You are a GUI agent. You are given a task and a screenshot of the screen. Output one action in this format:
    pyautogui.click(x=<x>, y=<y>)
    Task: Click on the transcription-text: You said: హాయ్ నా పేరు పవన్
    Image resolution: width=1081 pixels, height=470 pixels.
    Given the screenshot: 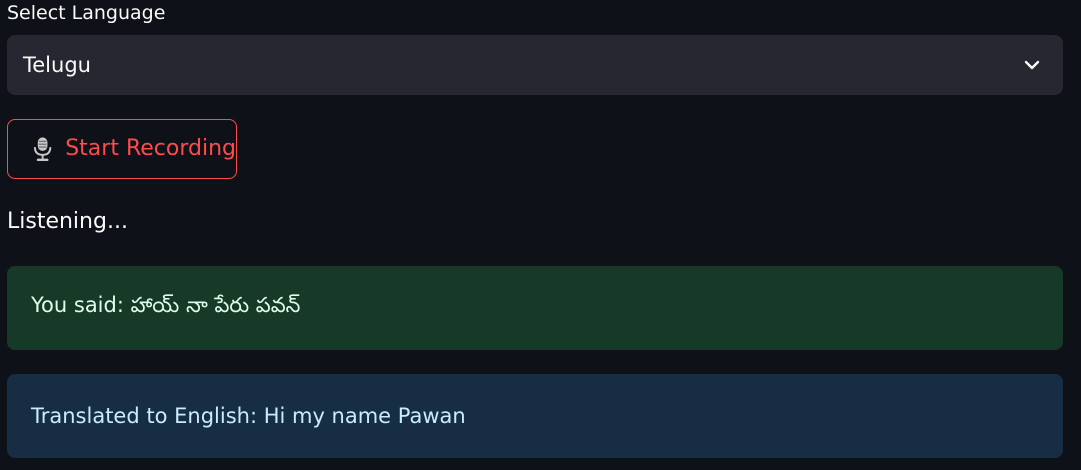 What is the action you would take?
    pyautogui.click(x=166, y=305)
    